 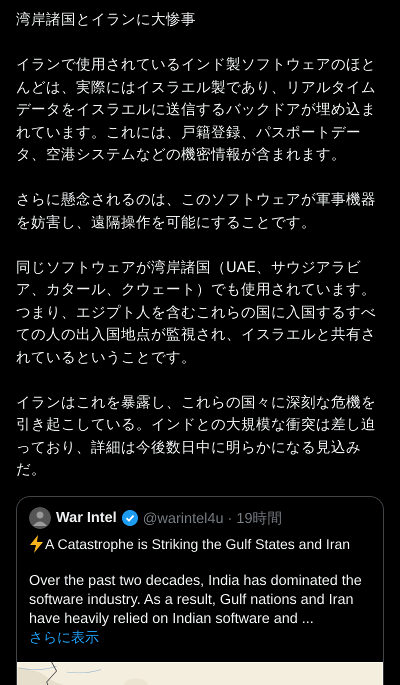 I want to click on post-paragraph: イランはこれを暴露し、これらの国々に深刻な危機を引き起こしている。インドとの大規模な衝突は差し迫っており、詳細は今後数日中に明らかになる見込みだ。, so click(x=196, y=436).